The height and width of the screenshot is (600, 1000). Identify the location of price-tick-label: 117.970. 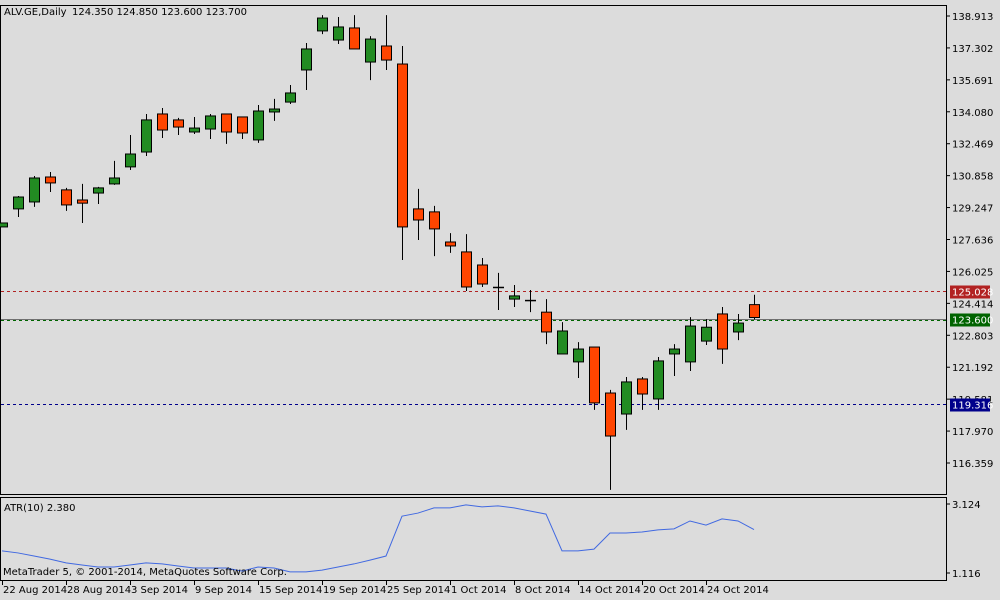
(972, 432).